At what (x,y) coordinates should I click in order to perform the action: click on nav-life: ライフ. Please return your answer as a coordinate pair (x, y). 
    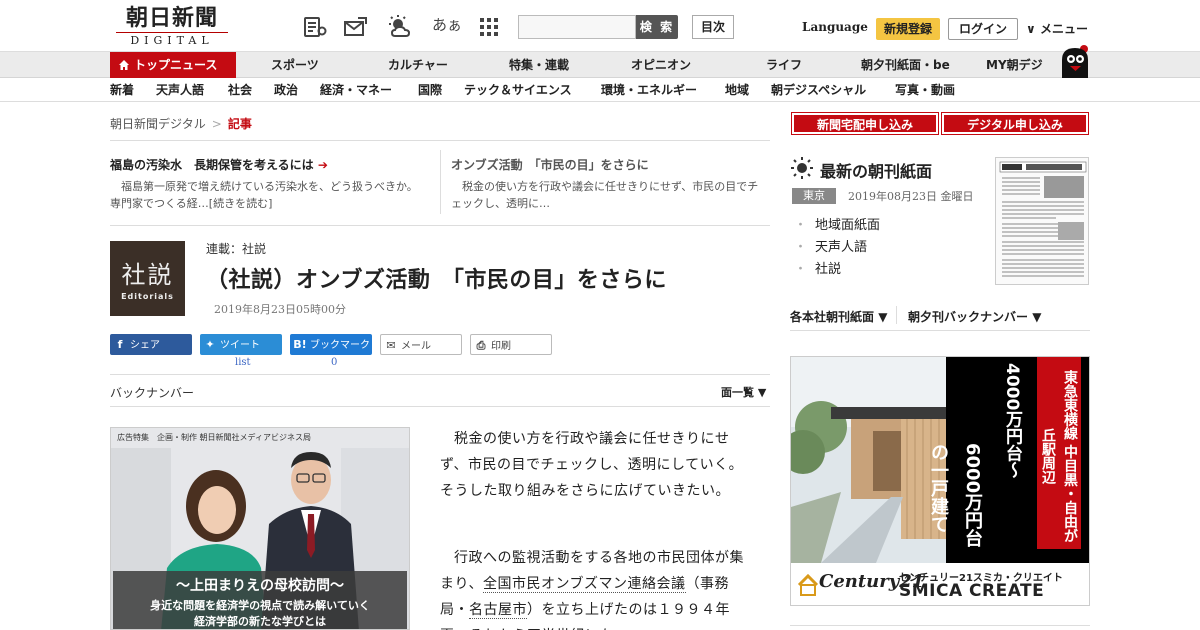
    Looking at the image, I should click on (784, 65).